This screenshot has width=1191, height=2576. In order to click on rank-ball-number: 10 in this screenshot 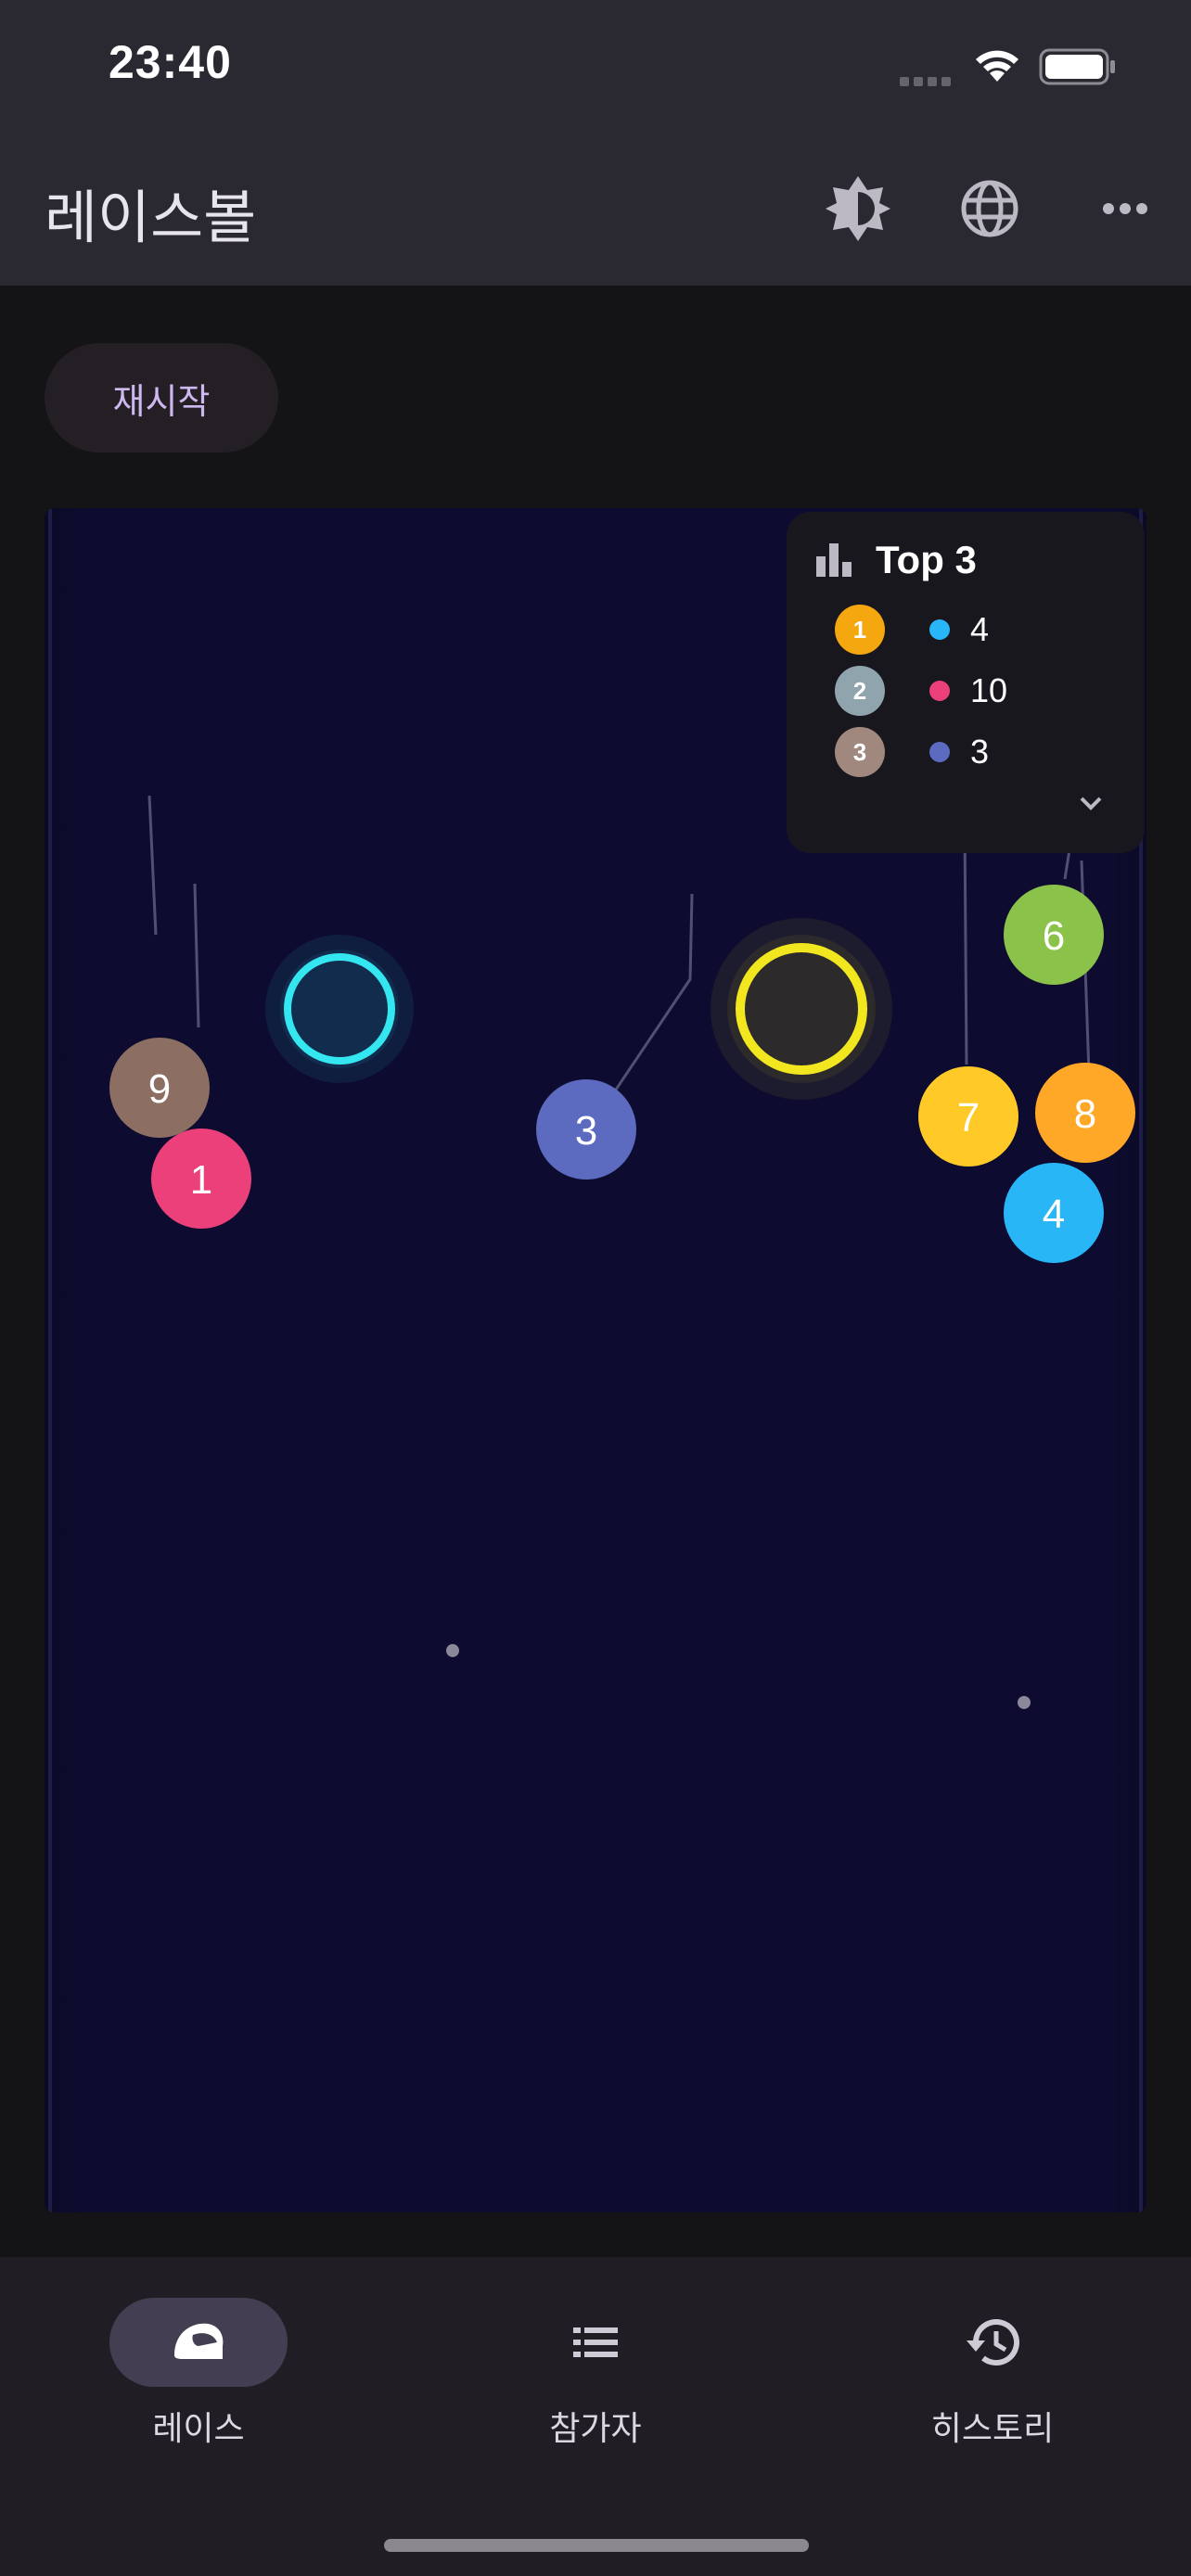, I will do `click(989, 690)`.